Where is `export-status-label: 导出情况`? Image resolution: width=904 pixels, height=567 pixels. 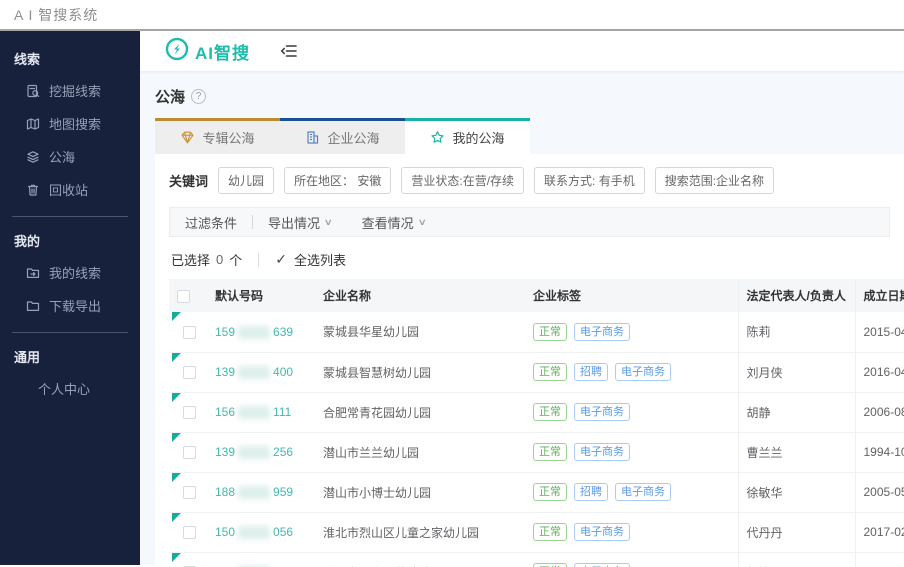 export-status-label: 导出情况 is located at coordinates (294, 223).